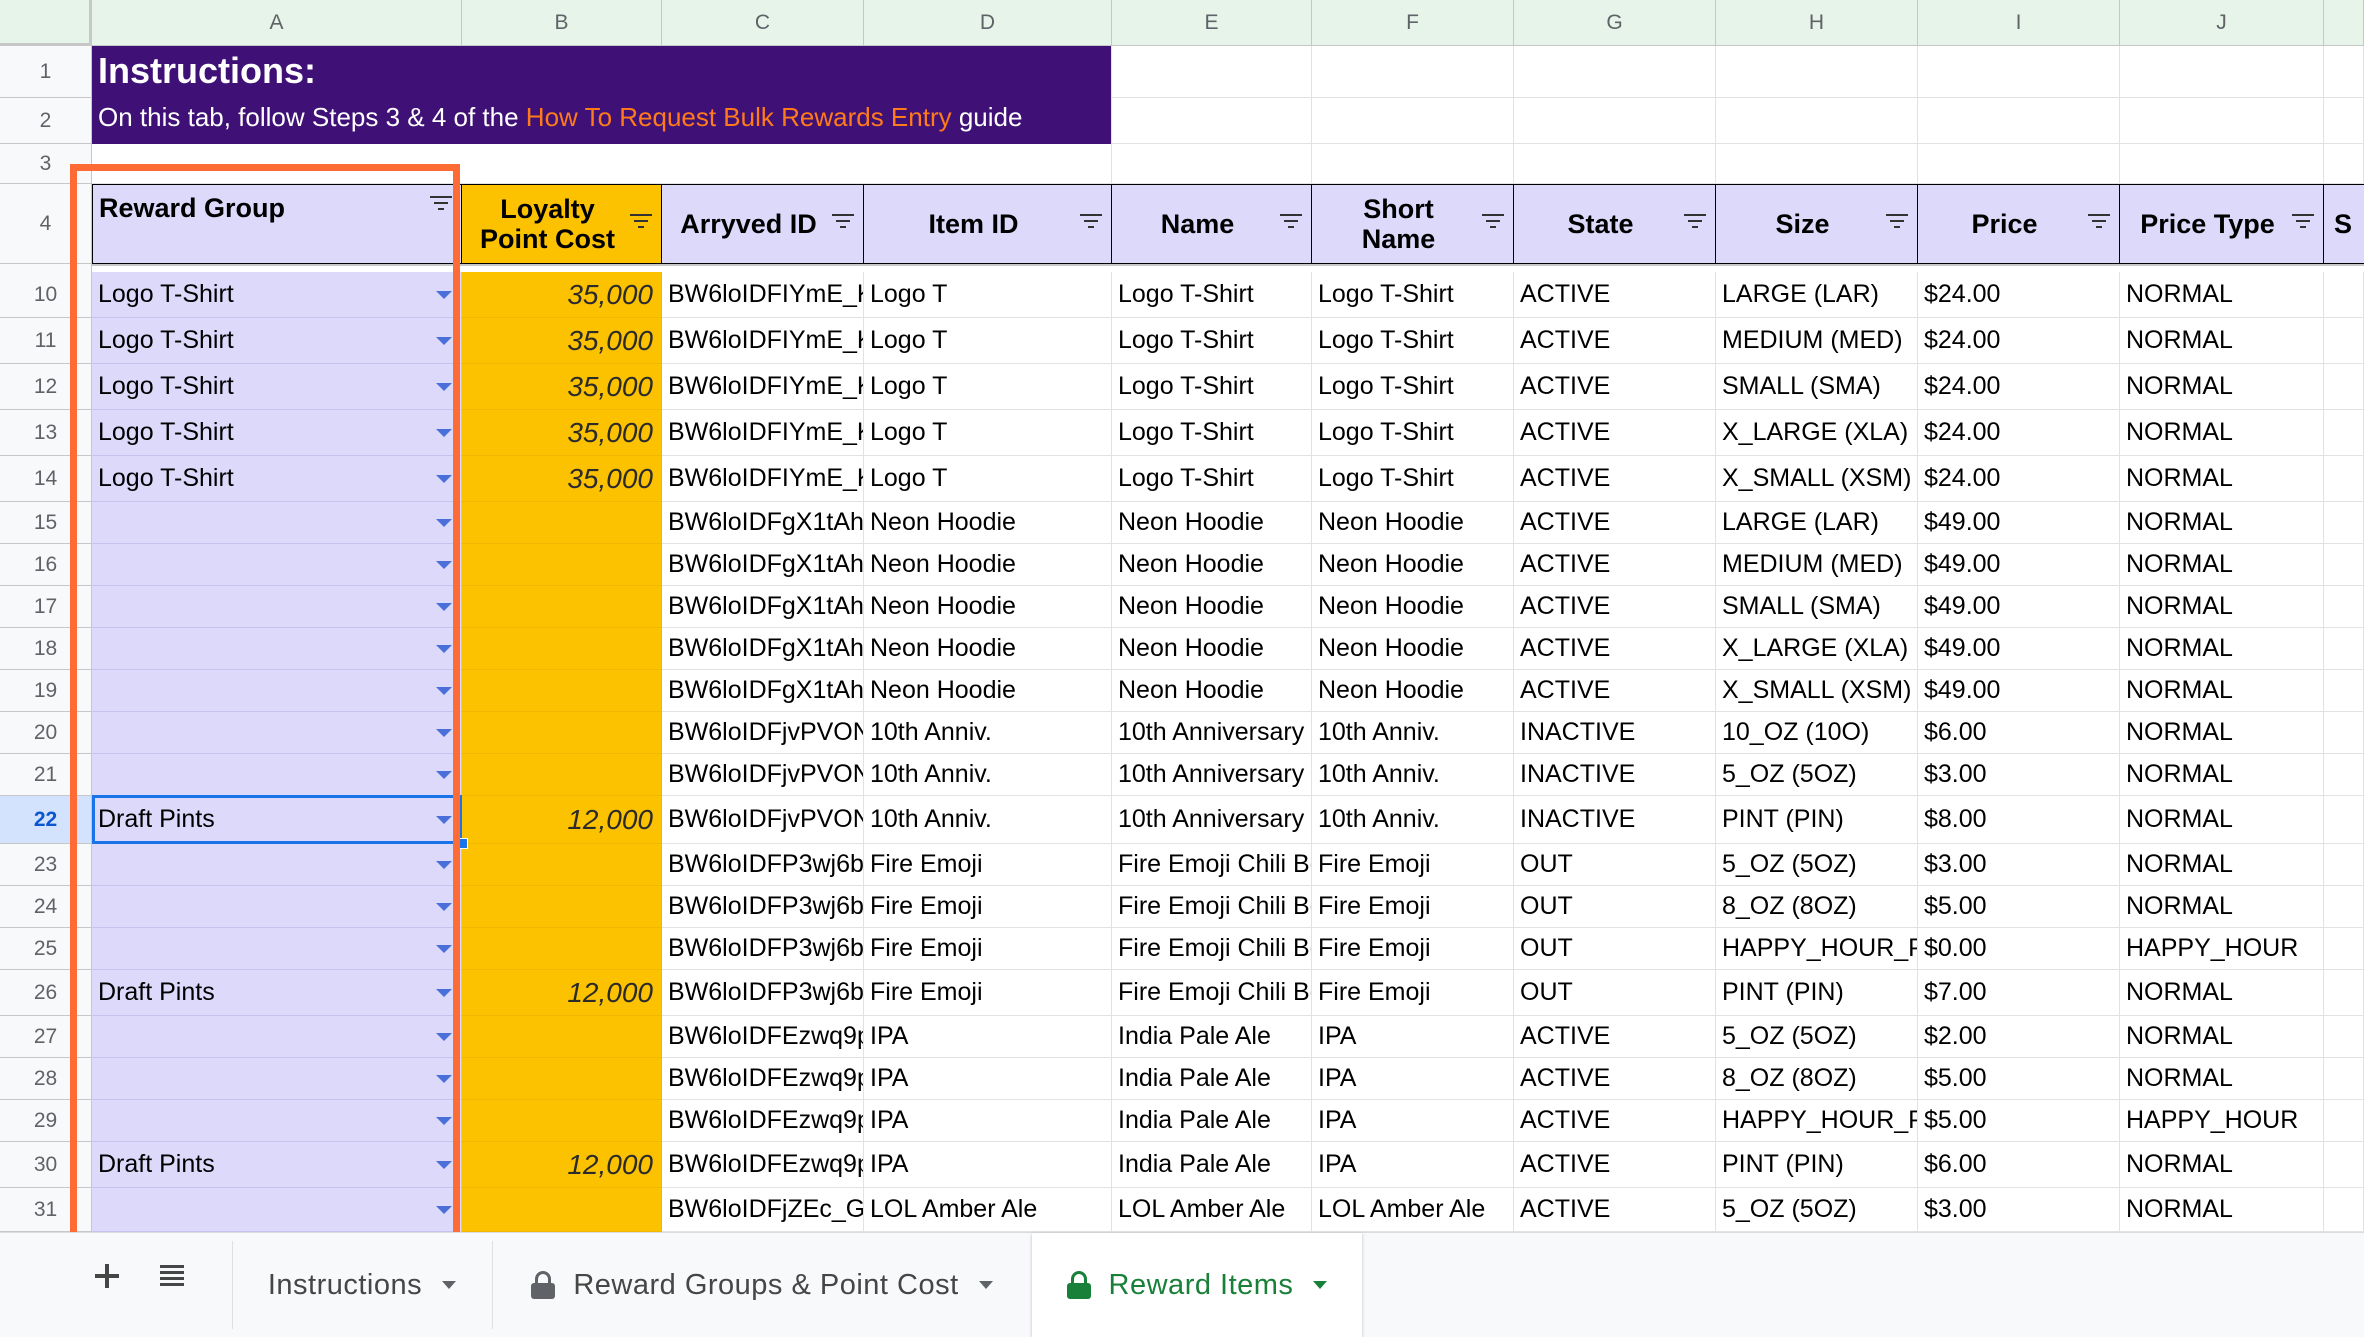  What do you see at coordinates (107, 1276) in the screenshot?
I see `add-sheet-icon` at bounding box center [107, 1276].